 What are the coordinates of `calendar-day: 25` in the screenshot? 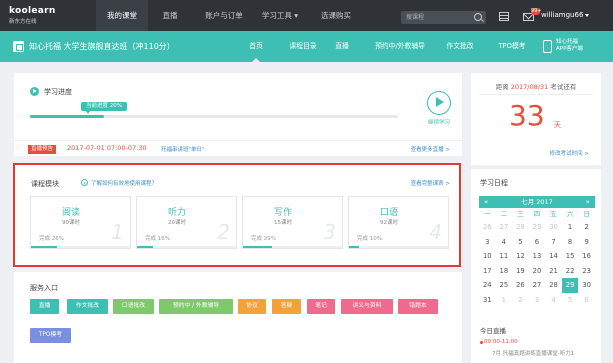 It's located at (504, 285).